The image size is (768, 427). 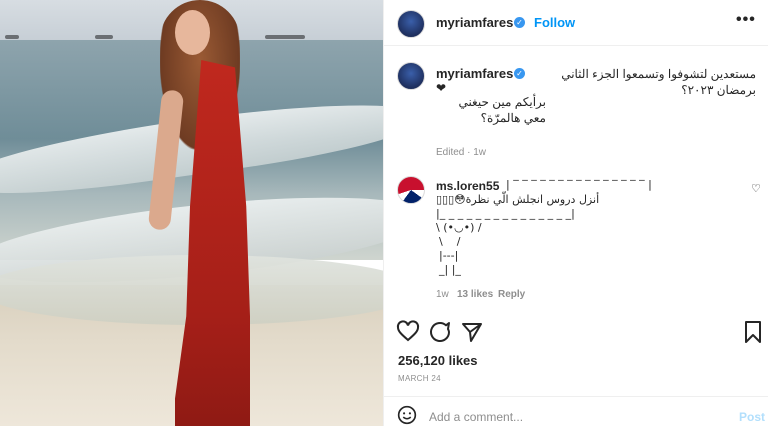 I want to click on comment-text-line: _| |_, so click(x=450, y=269).